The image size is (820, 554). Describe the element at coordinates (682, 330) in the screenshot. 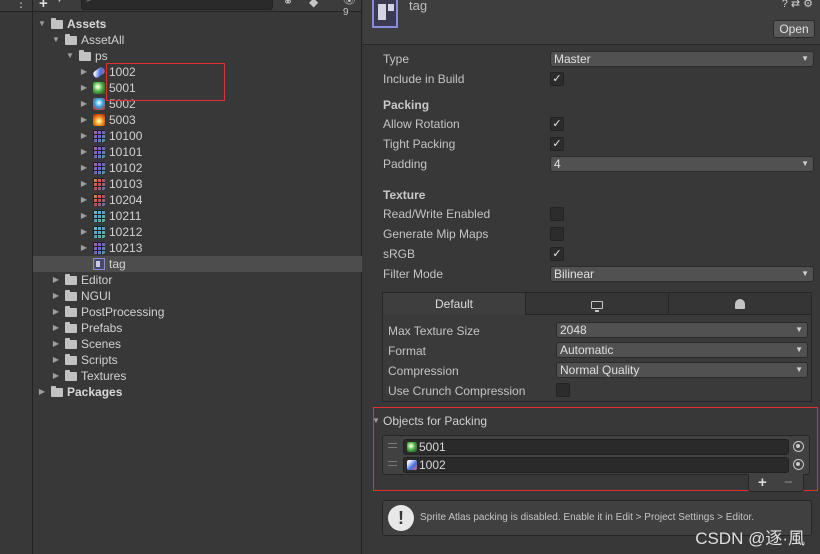

I see `max-texture-size-dropdown: 2048 ▼` at that location.